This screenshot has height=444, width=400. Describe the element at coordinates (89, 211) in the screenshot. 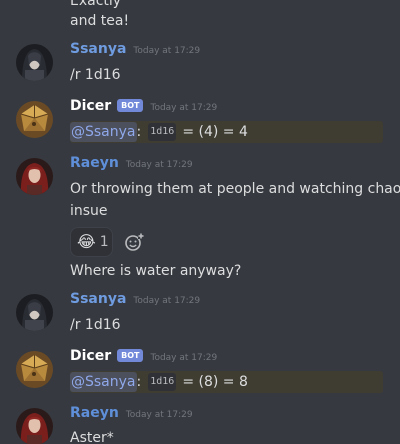

I see `message-text: insue` at that location.